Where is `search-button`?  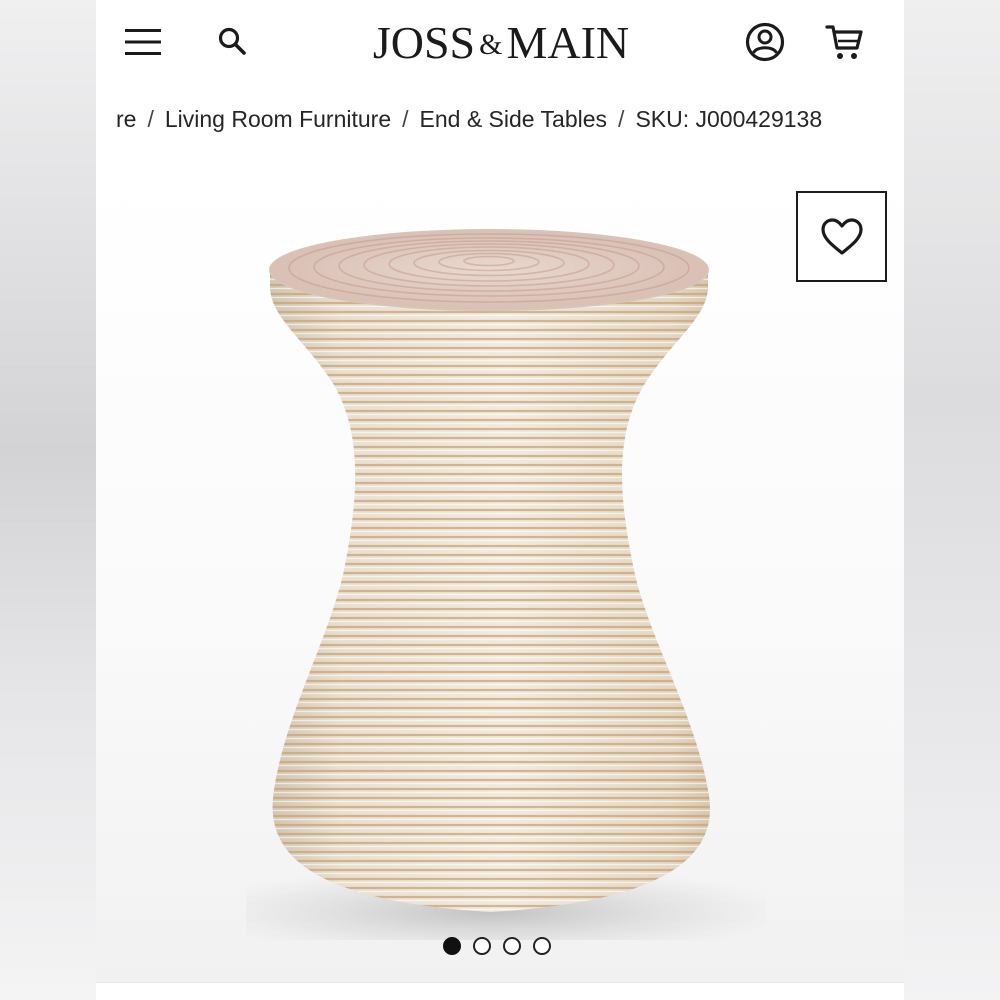
search-button is located at coordinates (233, 42).